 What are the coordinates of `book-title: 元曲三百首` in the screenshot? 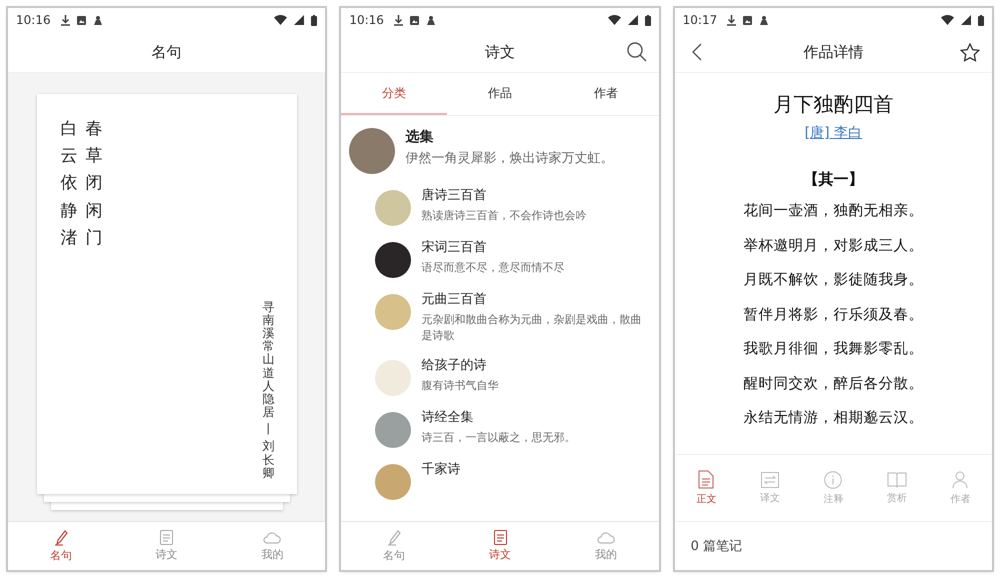 It's located at (534, 299).